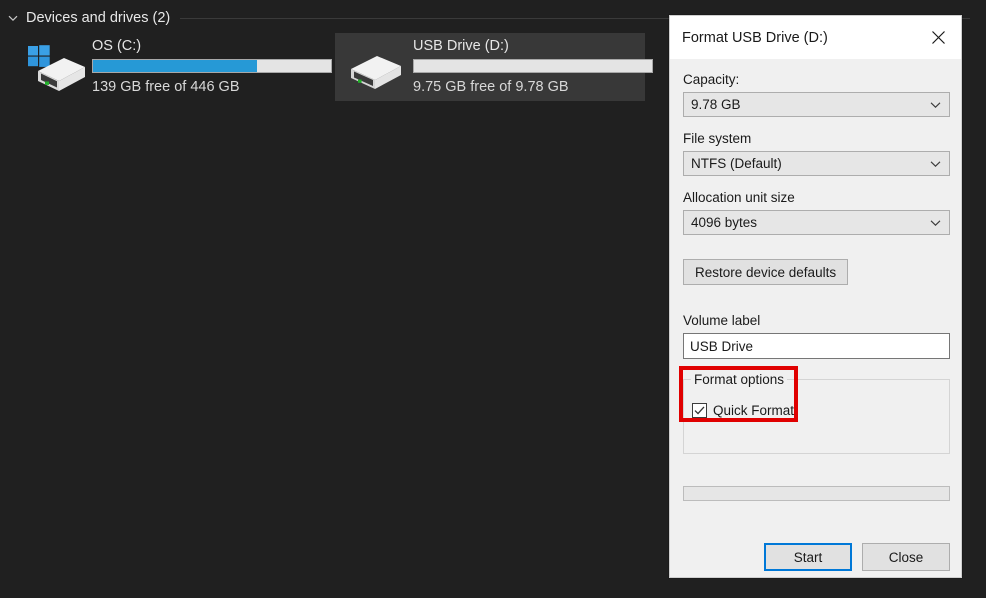 The height and width of the screenshot is (598, 986). I want to click on dialog-titlebar: Format USB Drive (D:), so click(815, 37).